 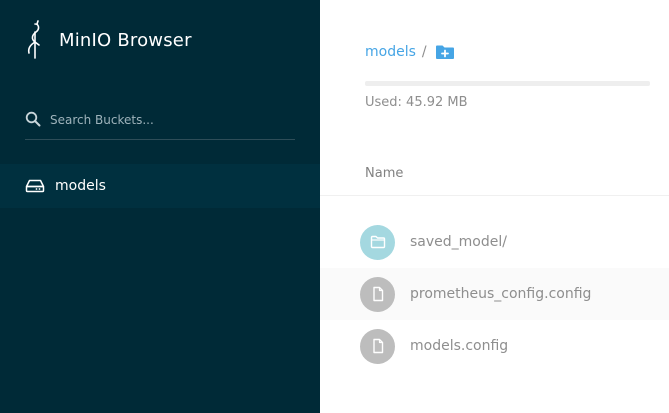 I want to click on object-name: saved_model/, so click(x=458, y=242).